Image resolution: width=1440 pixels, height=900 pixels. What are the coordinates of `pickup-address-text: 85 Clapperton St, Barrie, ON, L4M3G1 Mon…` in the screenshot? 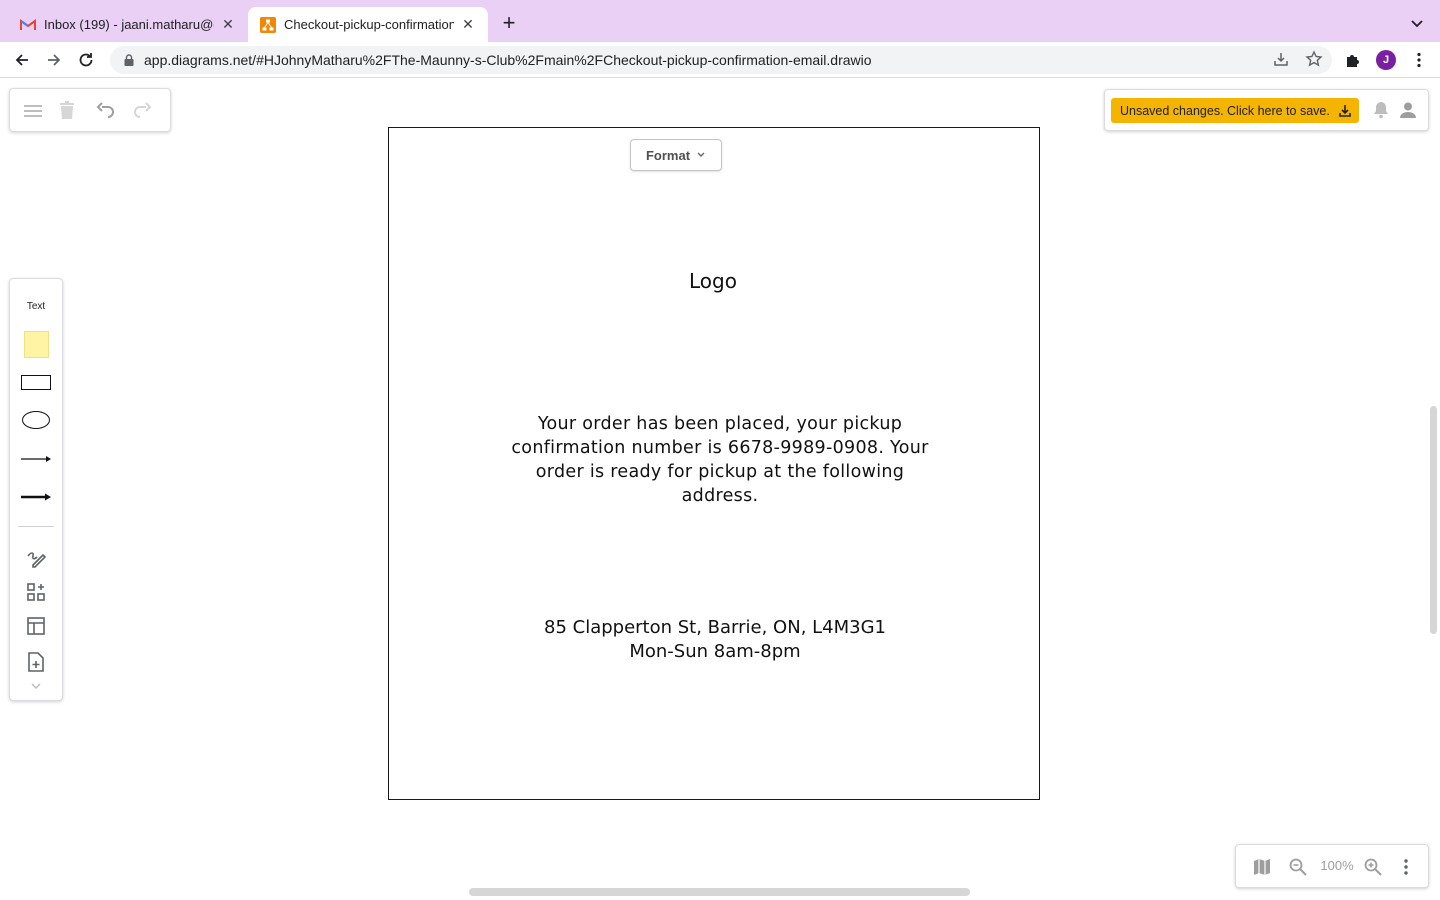 It's located at (715, 640).